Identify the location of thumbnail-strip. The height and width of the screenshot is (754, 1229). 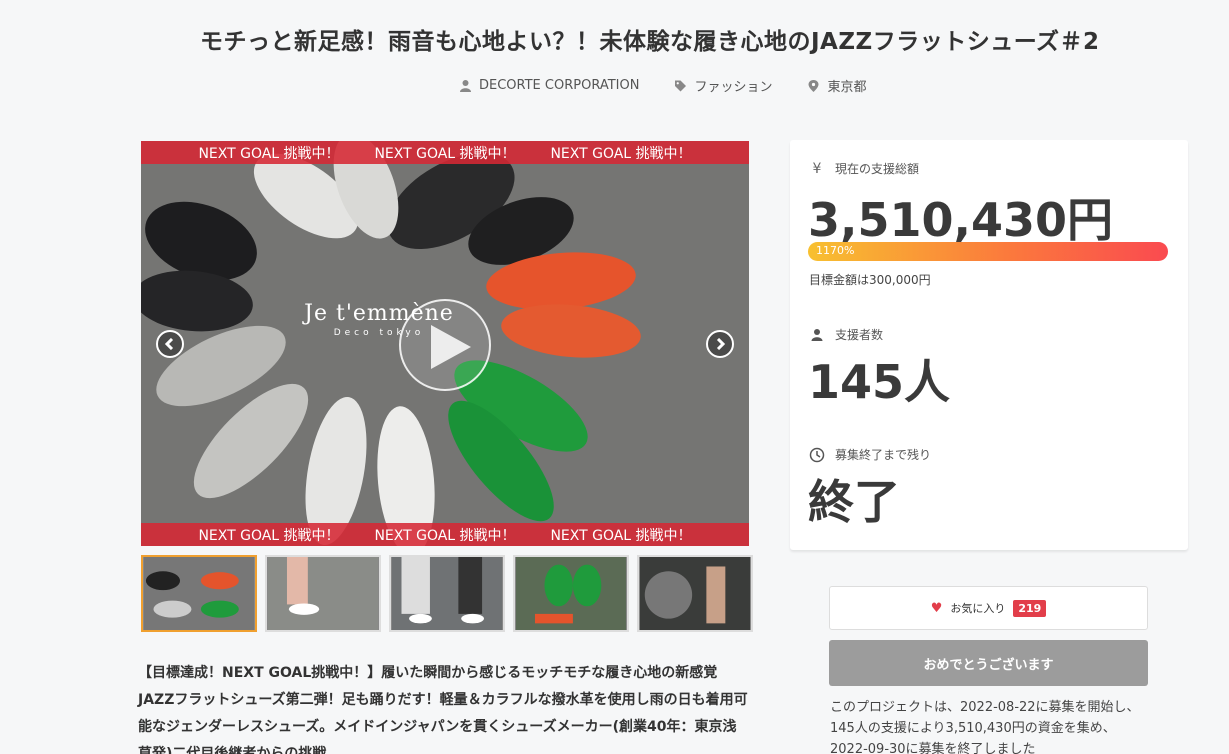
(447, 593).